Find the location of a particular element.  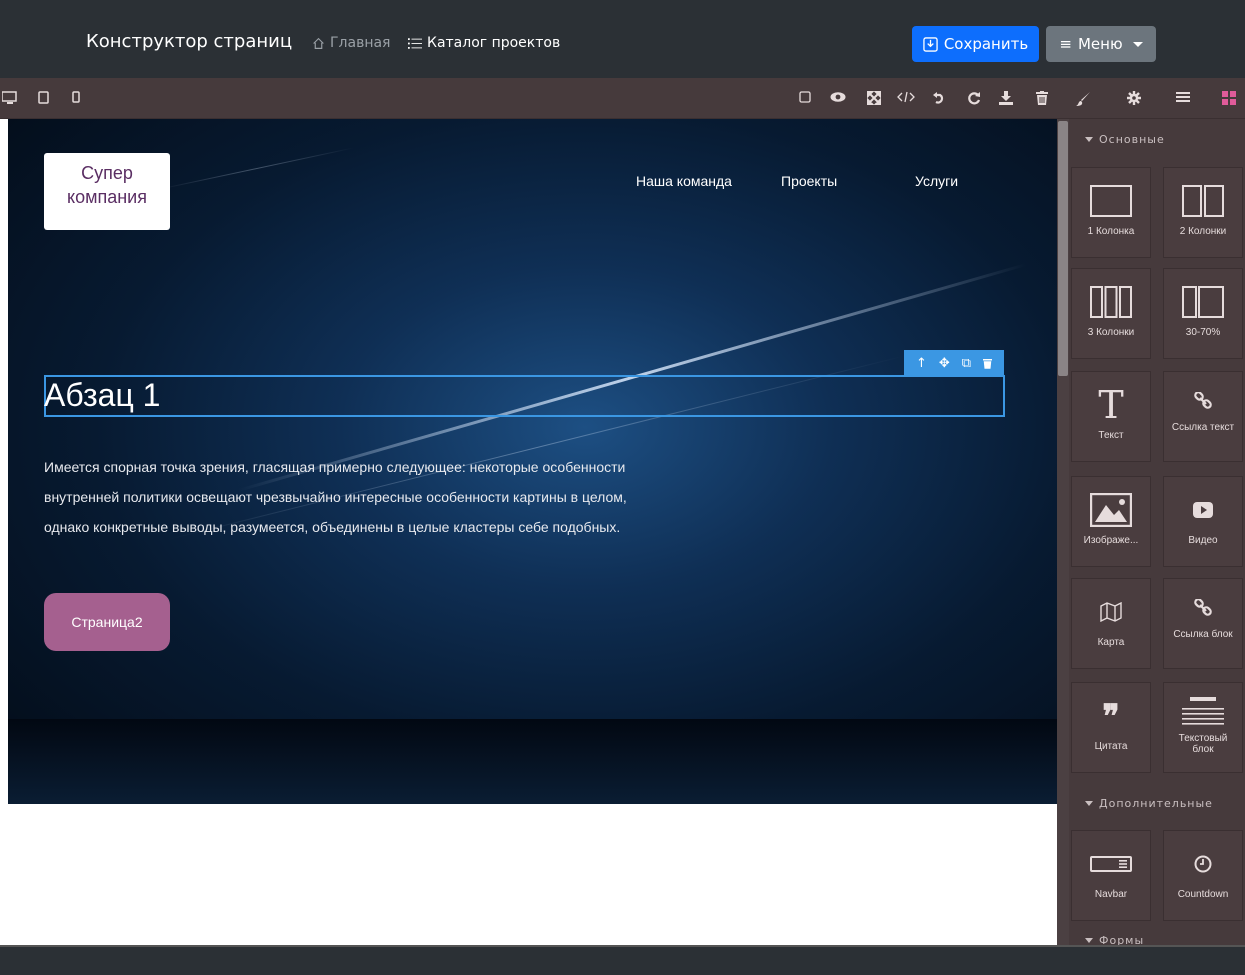

tablet-icon is located at coordinates (43, 97).